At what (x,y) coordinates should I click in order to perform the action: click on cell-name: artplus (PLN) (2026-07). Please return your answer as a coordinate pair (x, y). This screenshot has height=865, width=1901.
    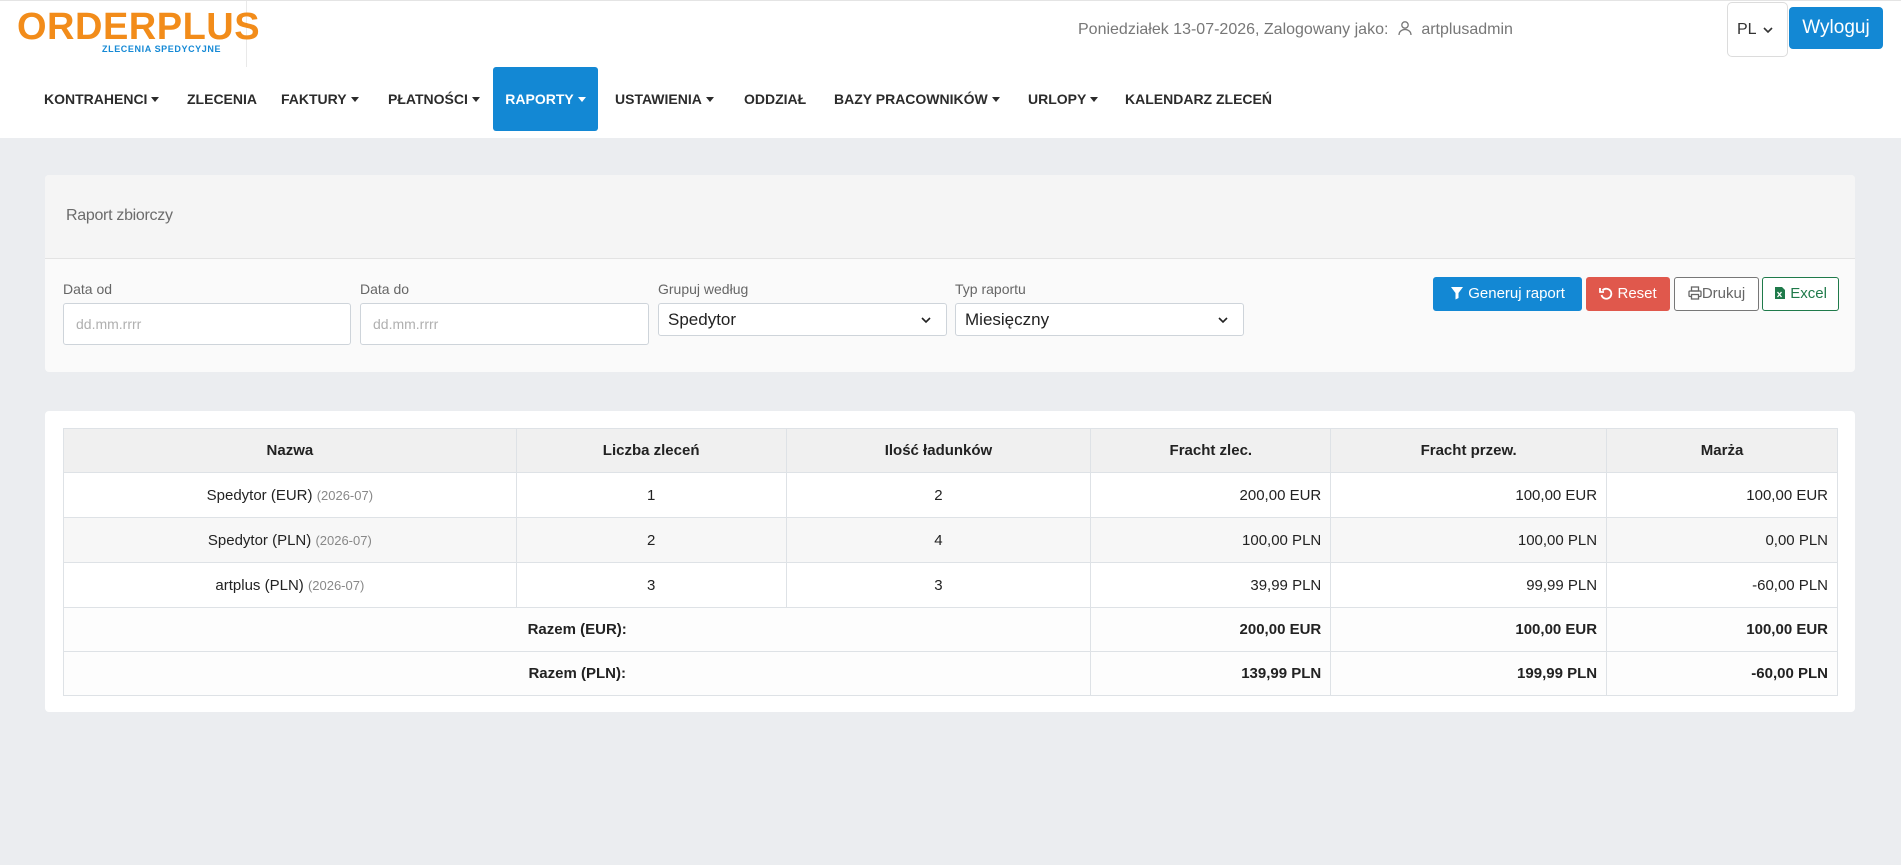
    Looking at the image, I should click on (290, 585).